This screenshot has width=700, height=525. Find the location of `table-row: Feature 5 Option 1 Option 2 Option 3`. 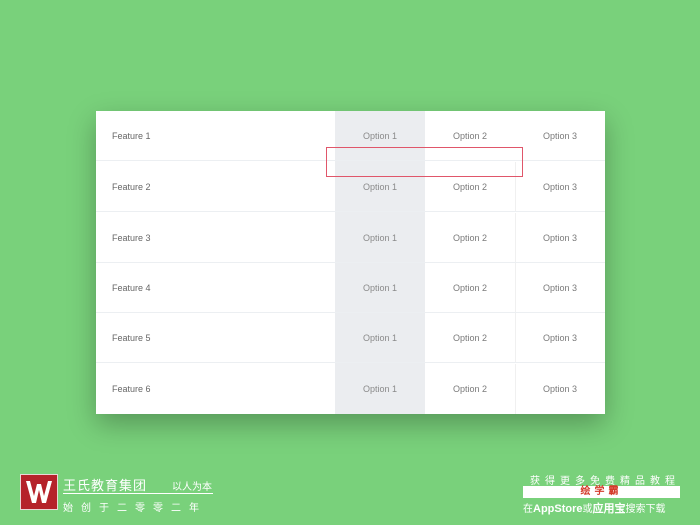

table-row: Feature 5 Option 1 Option 2 Option 3 is located at coordinates (350, 338).